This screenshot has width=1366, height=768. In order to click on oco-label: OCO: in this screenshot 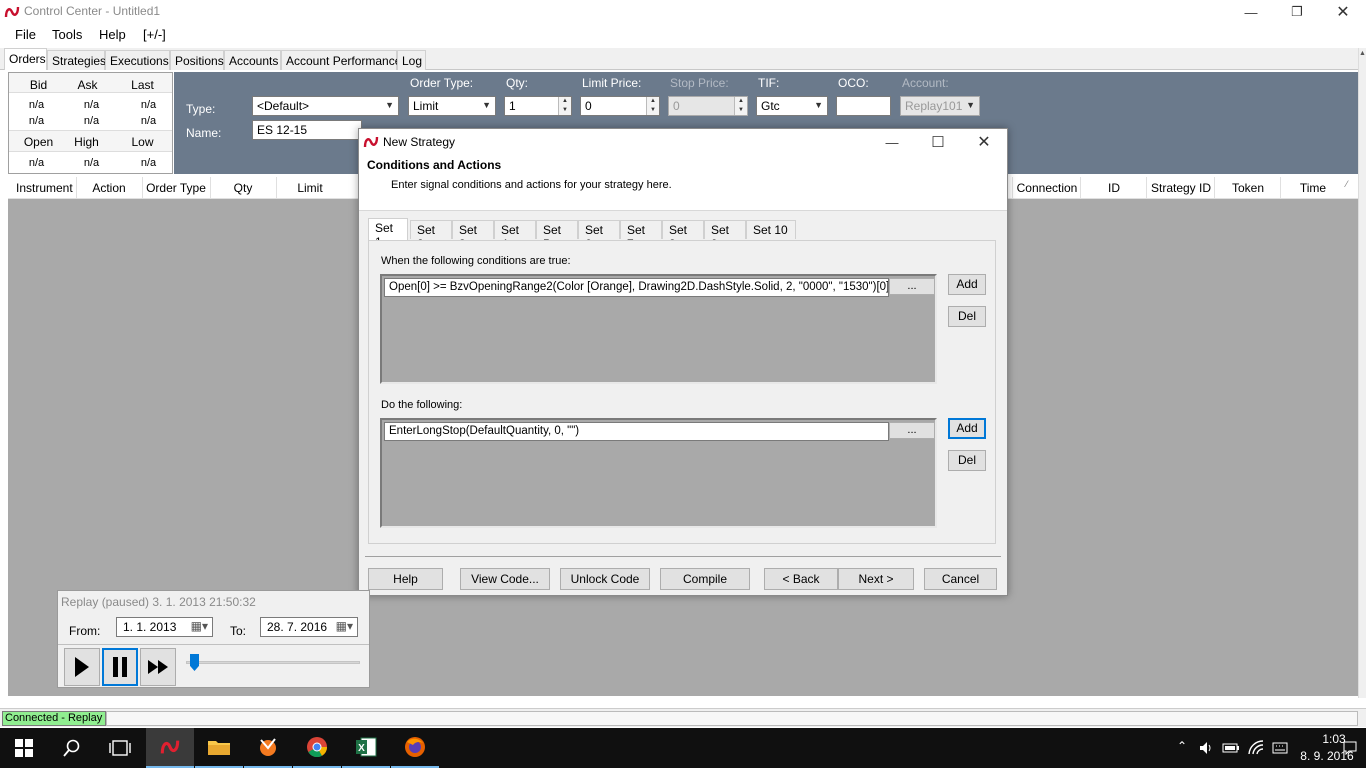, I will do `click(853, 83)`.